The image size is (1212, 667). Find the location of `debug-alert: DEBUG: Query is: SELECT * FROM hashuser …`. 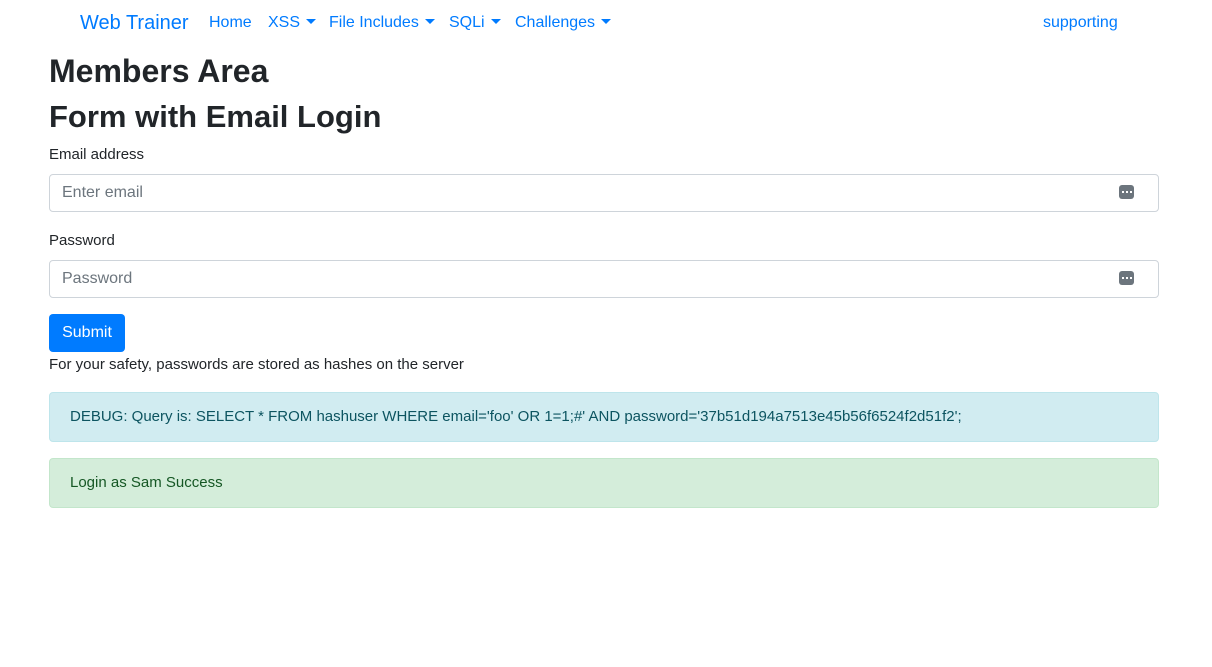

debug-alert: DEBUG: Query is: SELECT * FROM hashuser … is located at coordinates (604, 417).